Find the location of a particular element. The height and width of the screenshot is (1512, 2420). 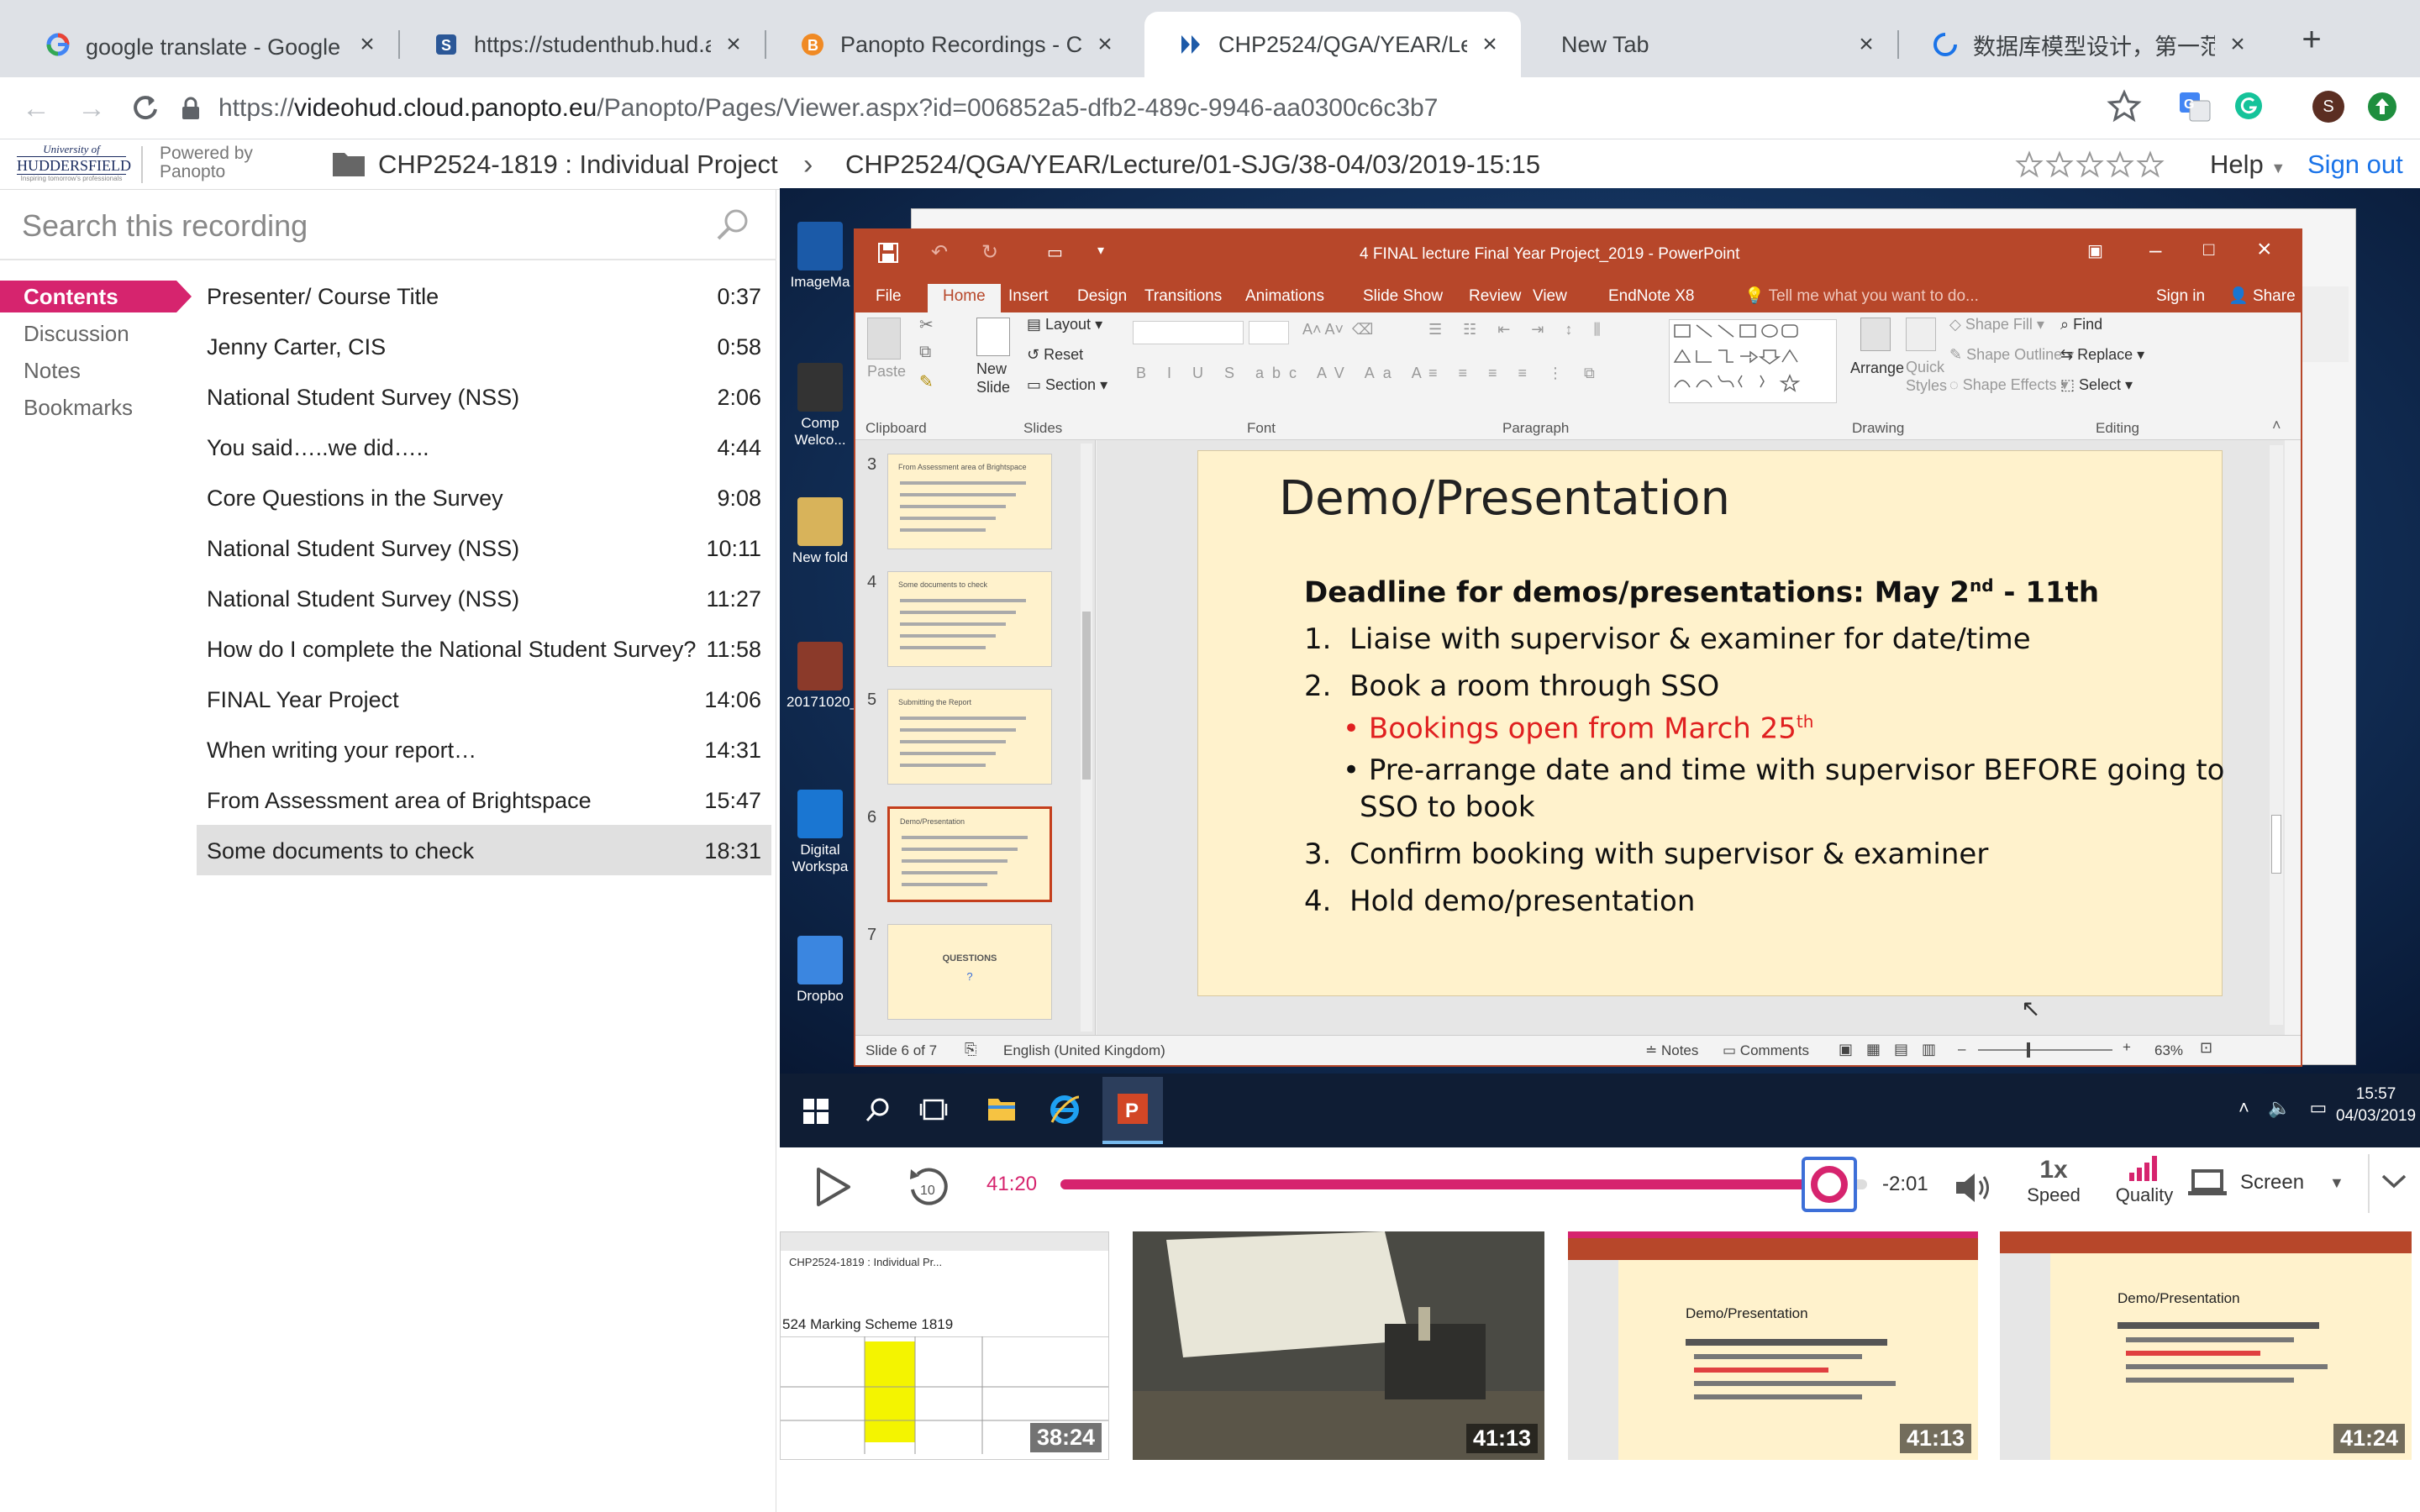

contents-item: Some documents to check 18:31 is located at coordinates (484, 850).